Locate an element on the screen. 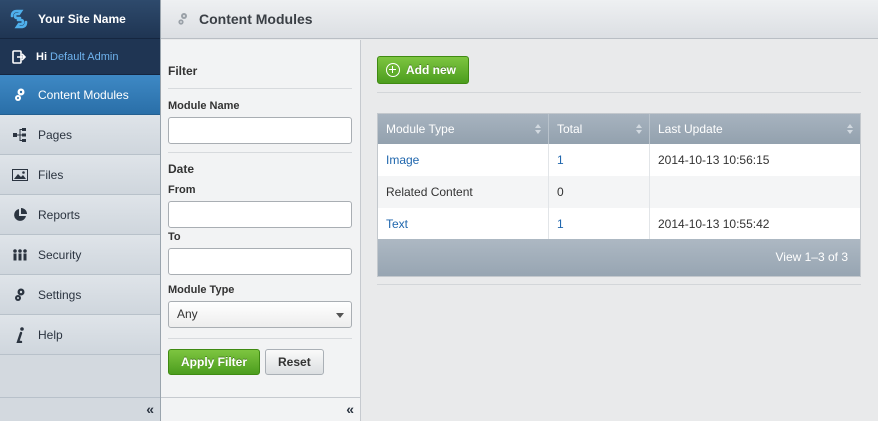  column-label: Total is located at coordinates (570, 129).